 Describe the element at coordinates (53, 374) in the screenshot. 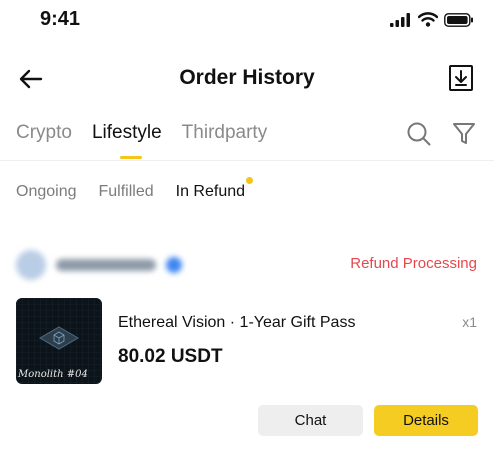

I see `thumbnail-caption: Monolith #04` at that location.